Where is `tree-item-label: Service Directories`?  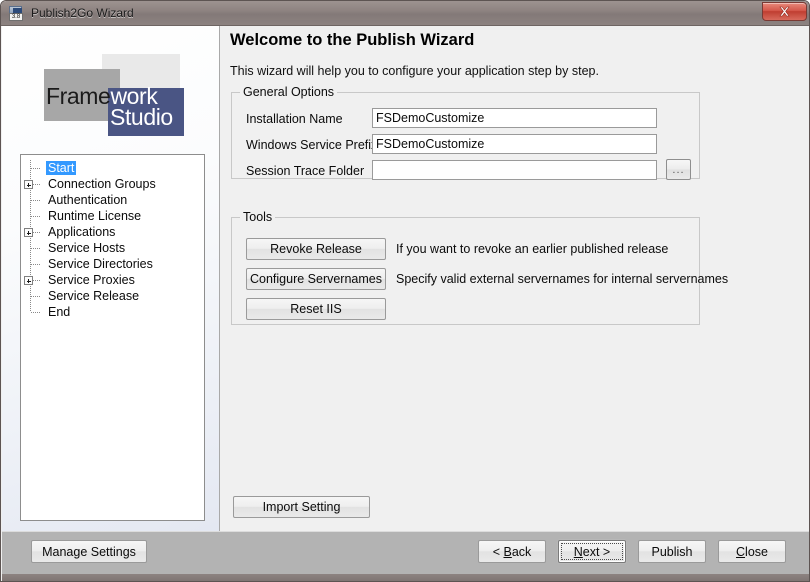 tree-item-label: Service Directories is located at coordinates (100, 264).